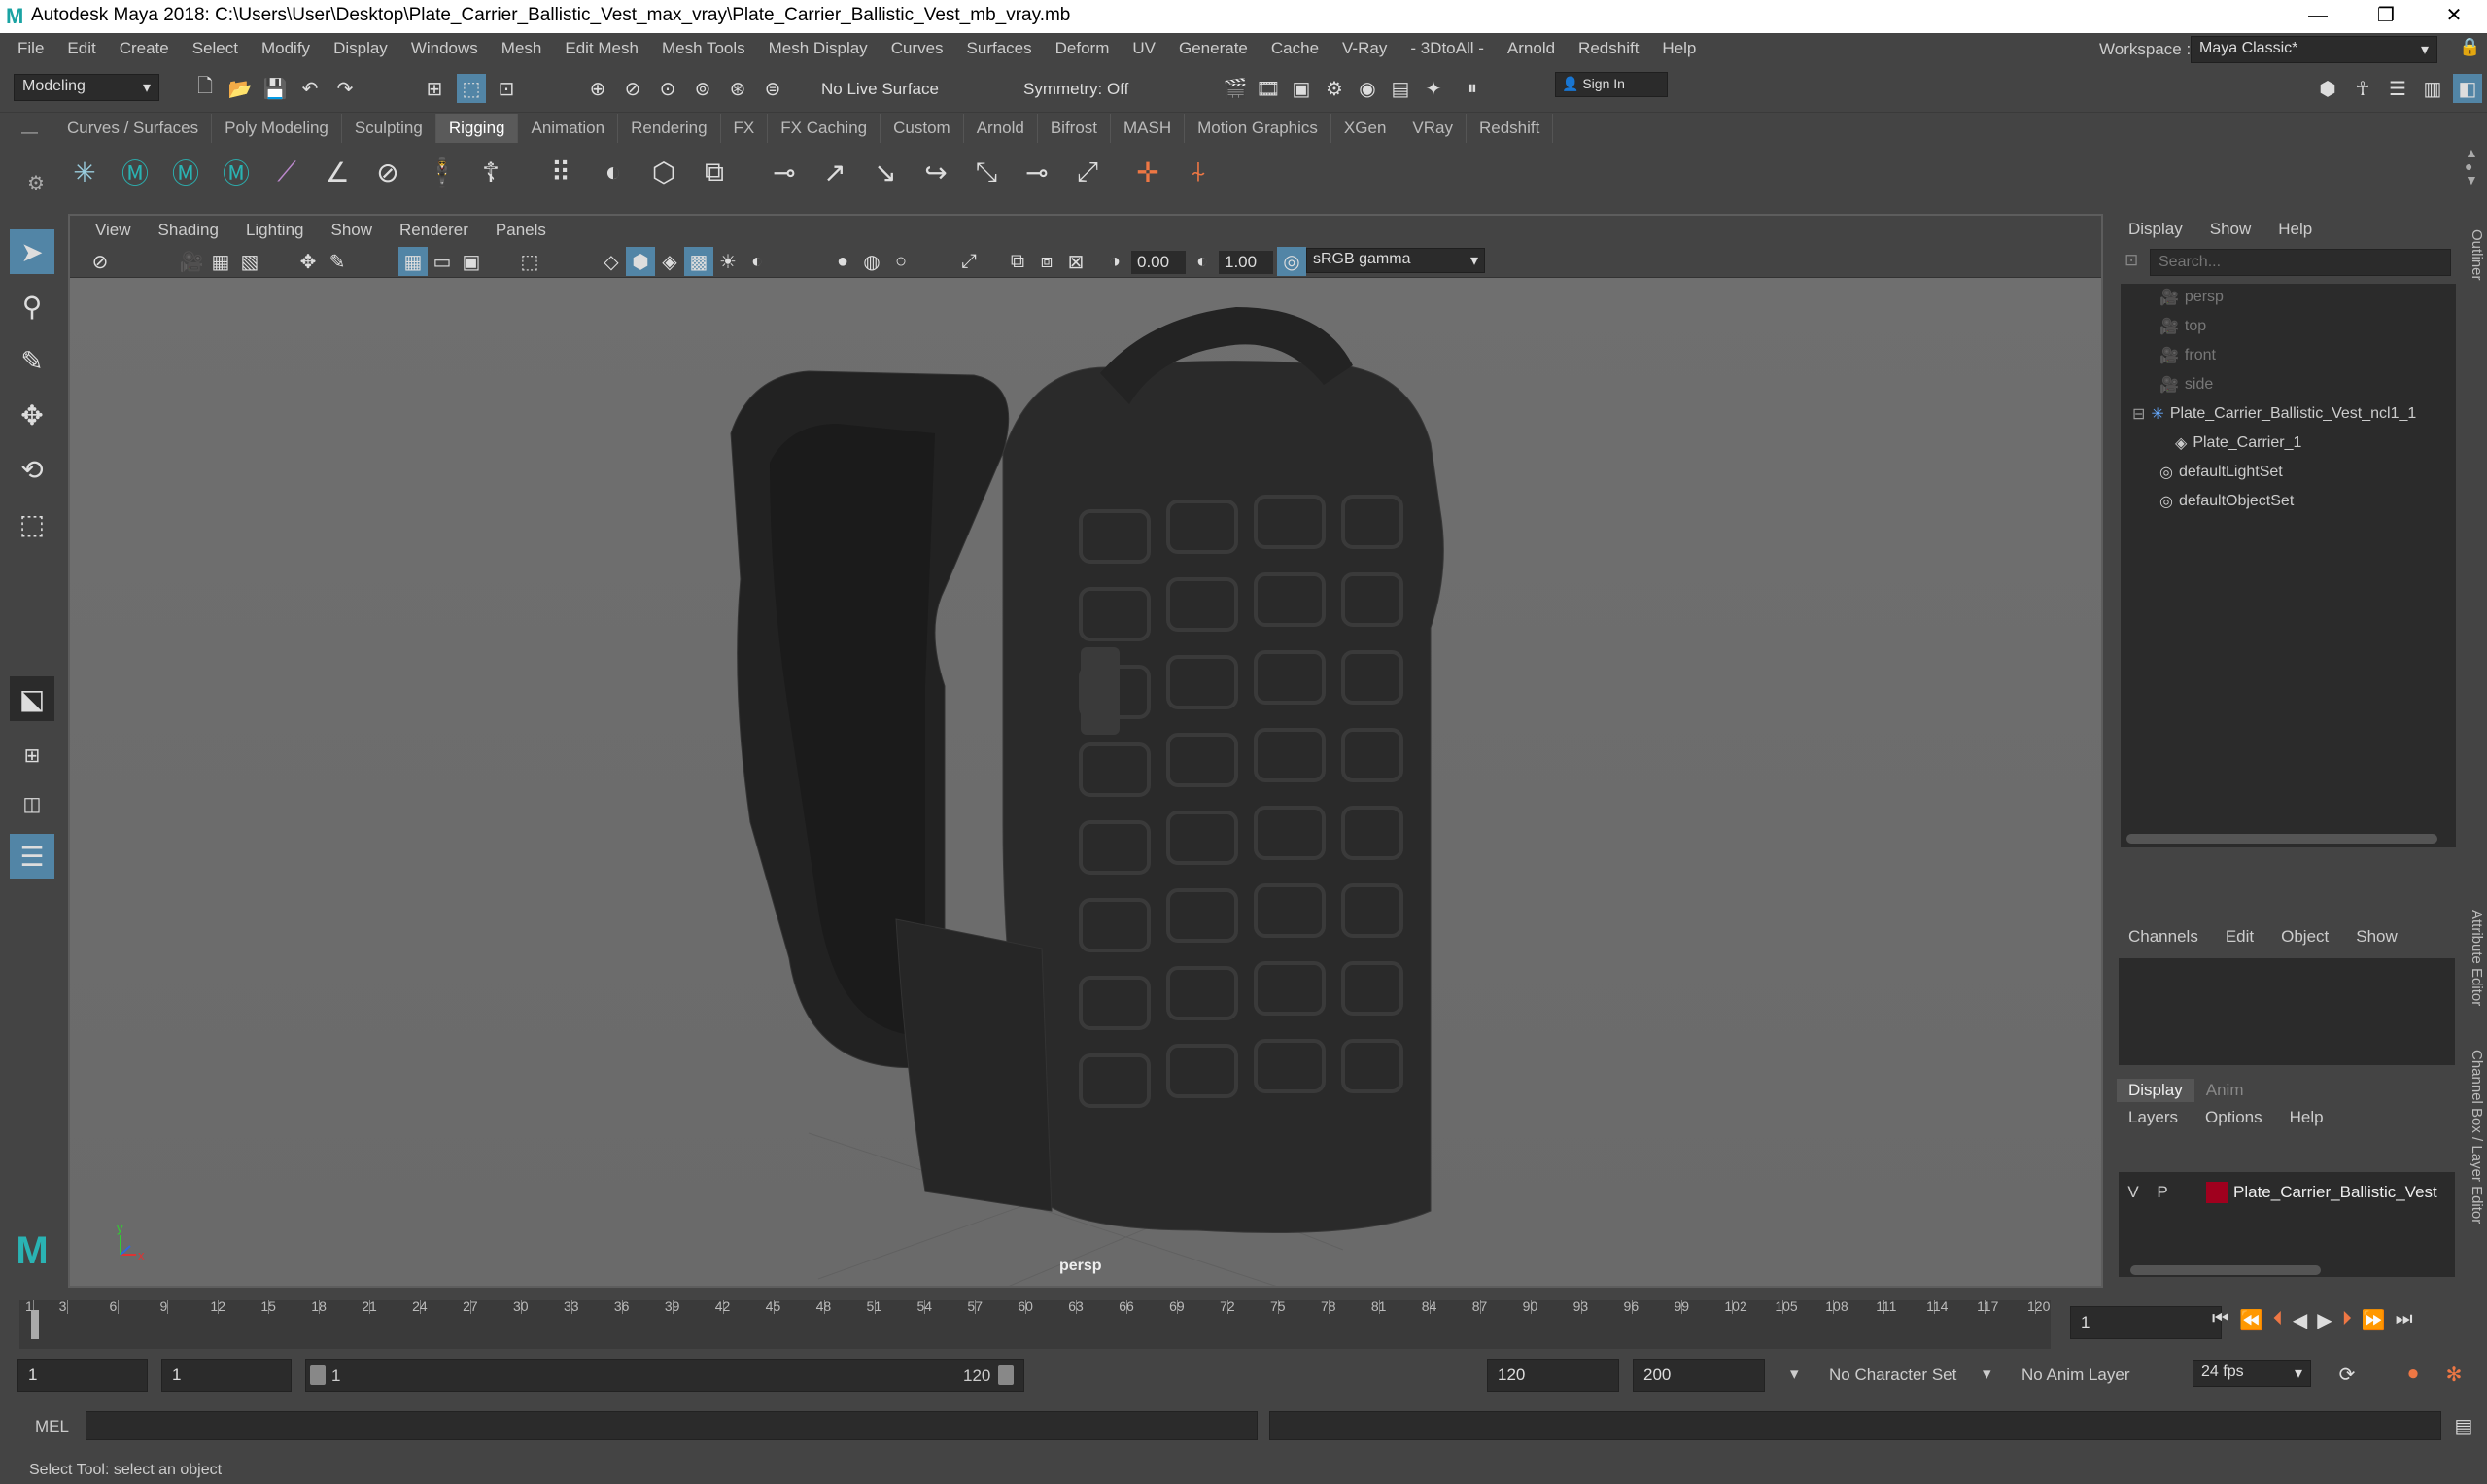 This screenshot has width=2487, height=1484. I want to click on single-perspective-icon: ⬕, so click(32, 698).